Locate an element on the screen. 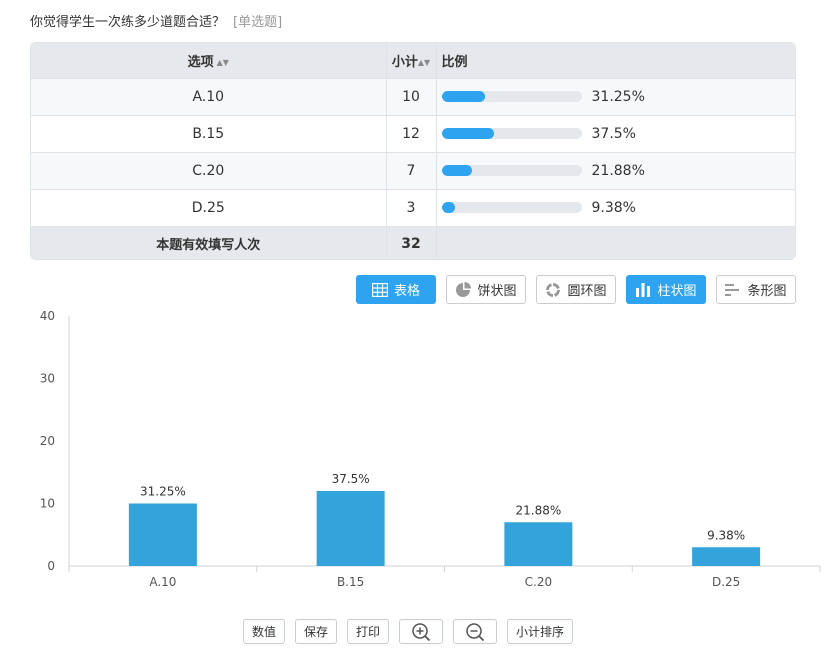  header-option-label: 选项 is located at coordinates (200, 62).